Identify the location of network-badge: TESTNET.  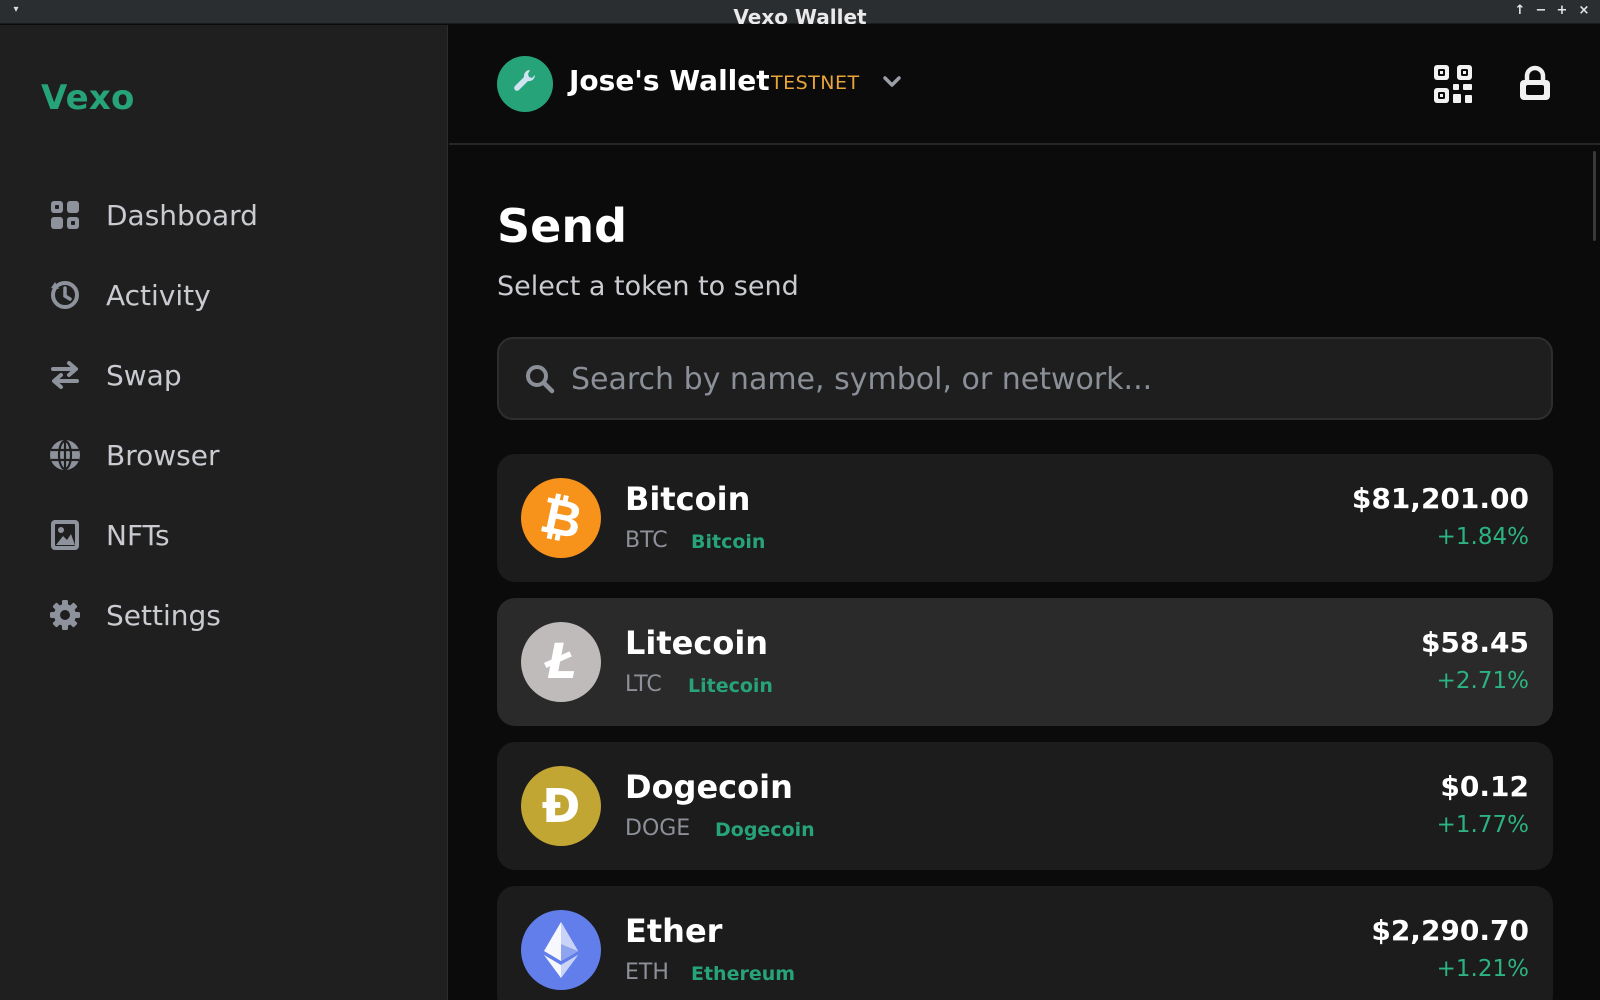
(815, 83).